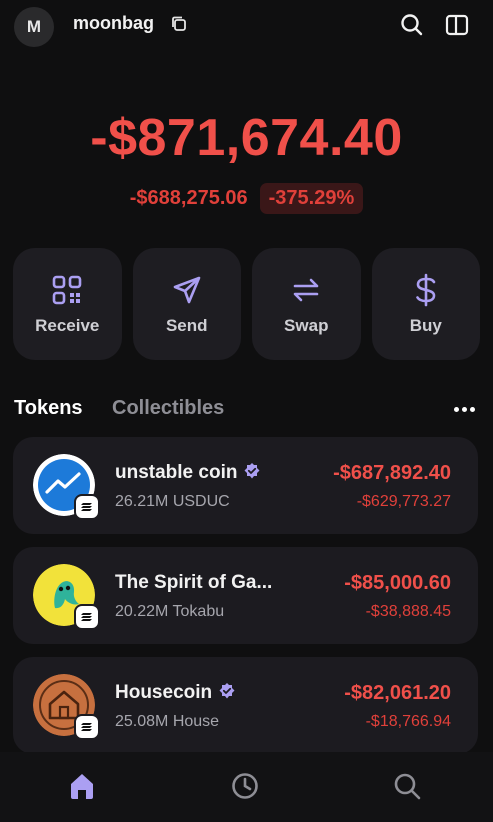 This screenshot has width=493, height=822. Describe the element at coordinates (306, 325) in the screenshot. I see `swap-label: Swap` at that location.